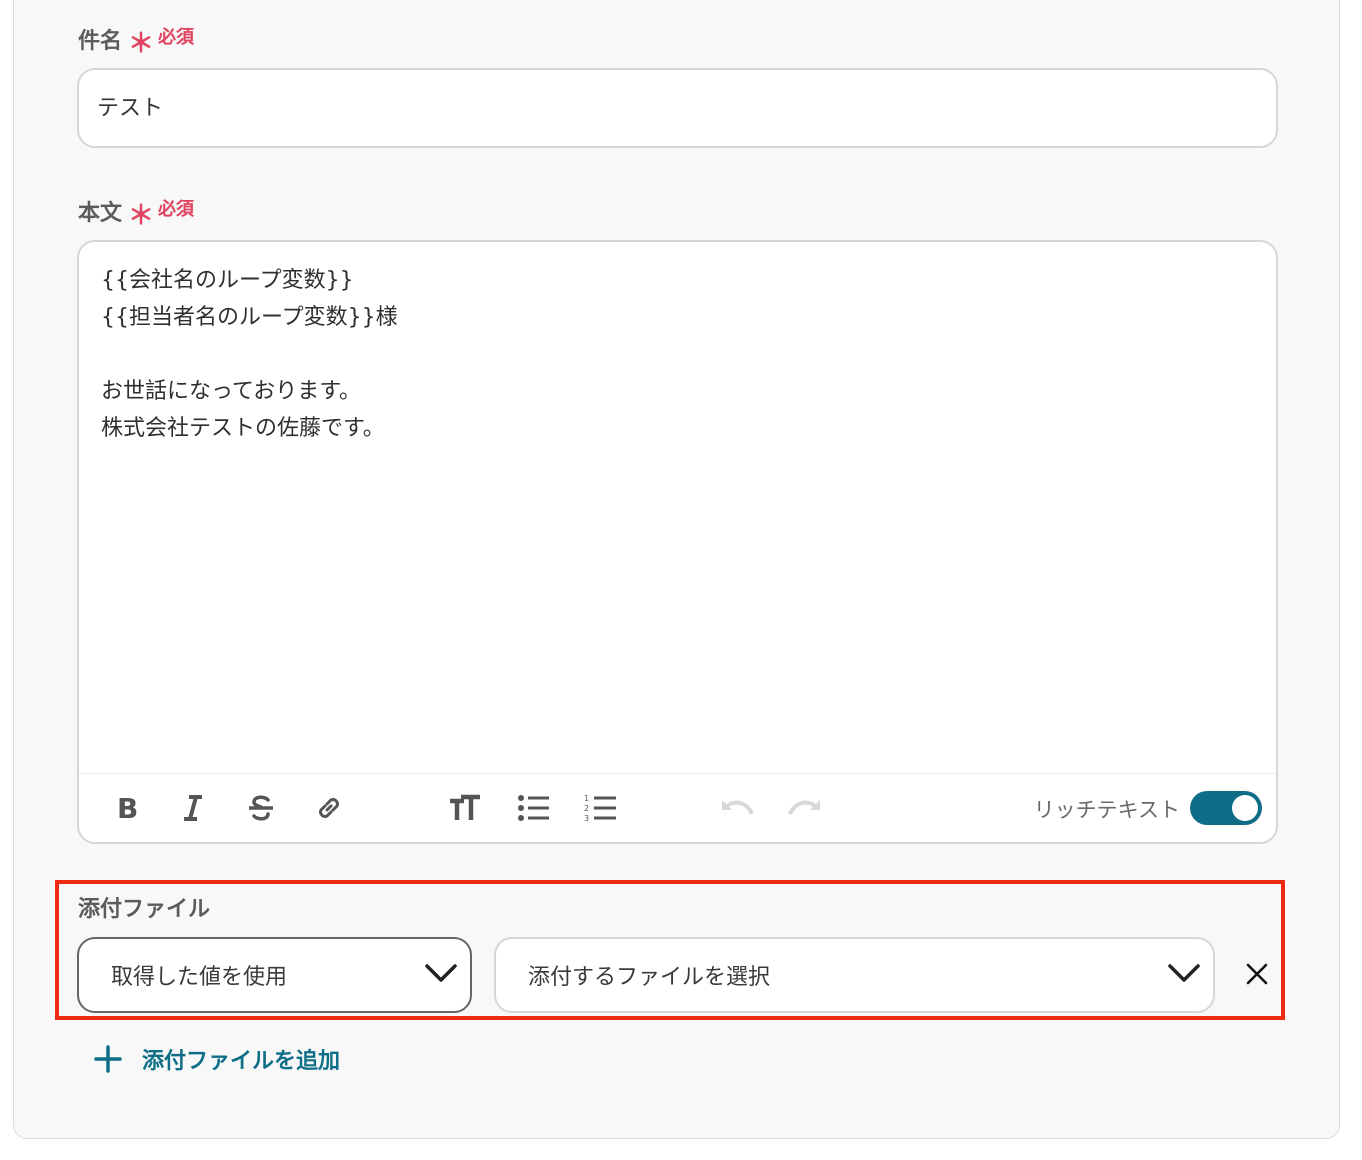  What do you see at coordinates (1257, 974) in the screenshot?
I see `remove-attachment-close-icon` at bounding box center [1257, 974].